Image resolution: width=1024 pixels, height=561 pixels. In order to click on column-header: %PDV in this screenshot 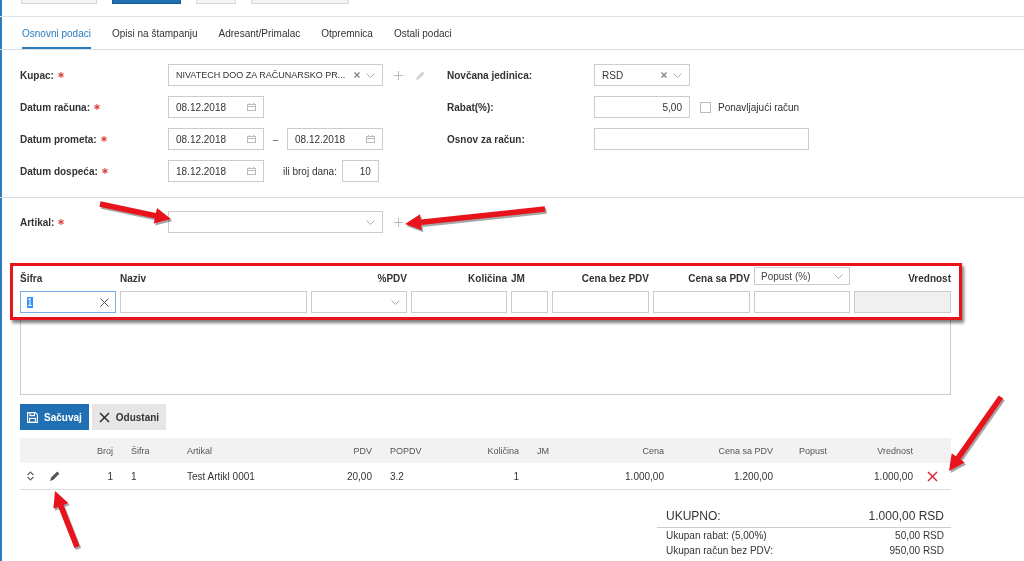, I will do `click(392, 278)`.